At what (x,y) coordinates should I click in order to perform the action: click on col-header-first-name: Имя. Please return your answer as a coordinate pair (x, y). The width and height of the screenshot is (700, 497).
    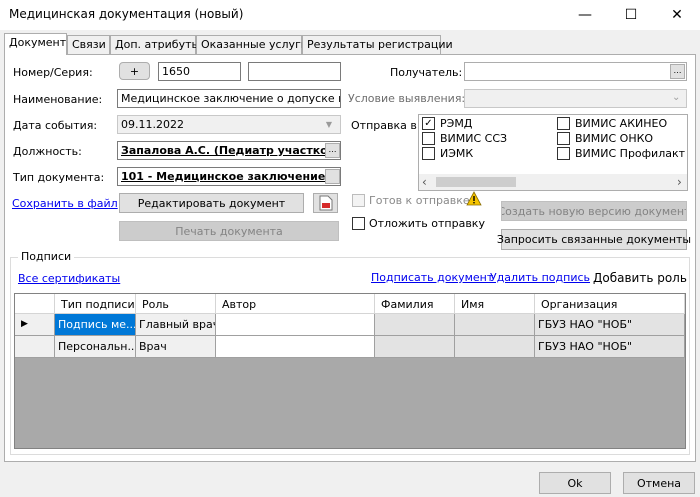
    Looking at the image, I should click on (495, 304).